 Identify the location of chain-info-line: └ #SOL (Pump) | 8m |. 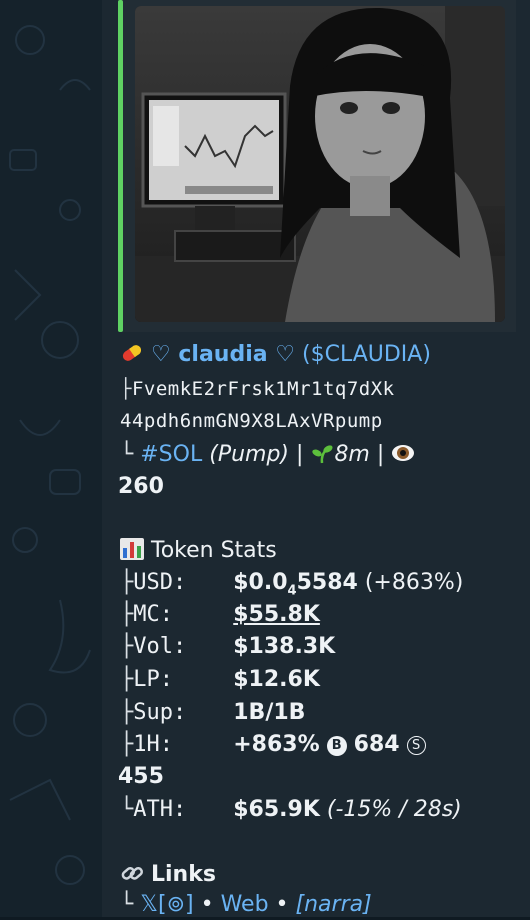
(267, 455).